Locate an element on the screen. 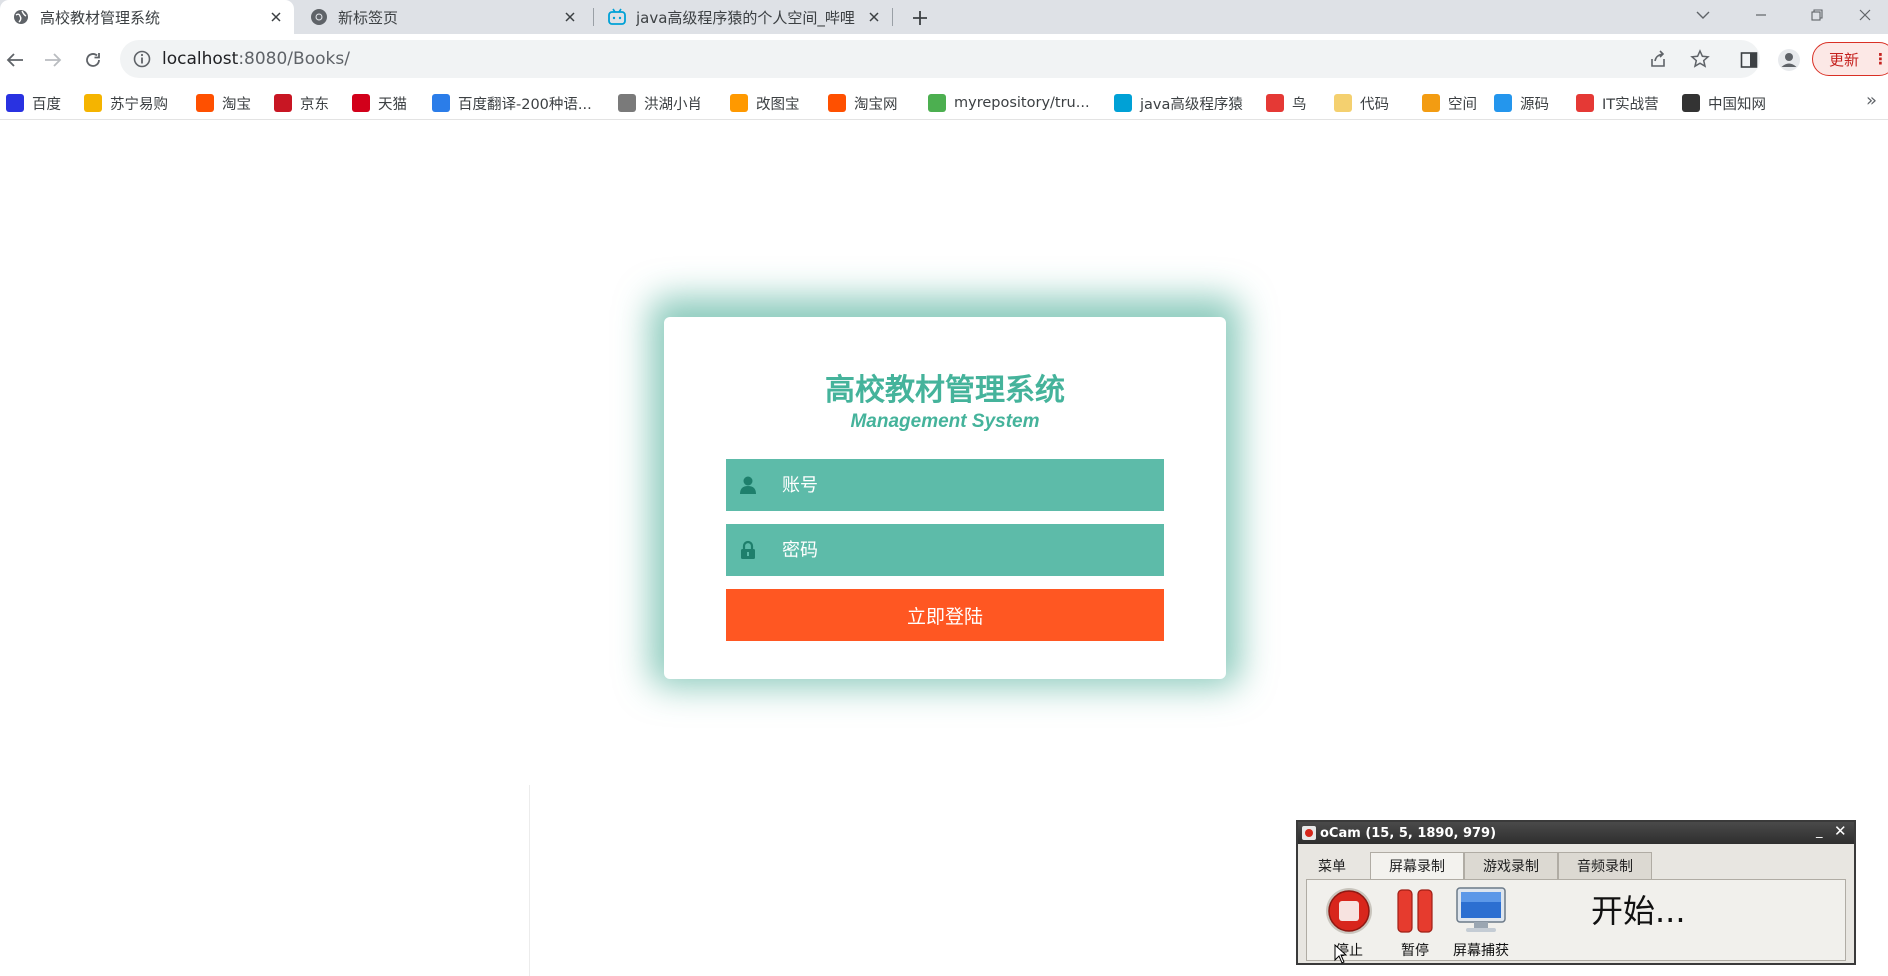 This screenshot has width=1888, height=976. login-title: 高校教材管理系统 is located at coordinates (945, 390).